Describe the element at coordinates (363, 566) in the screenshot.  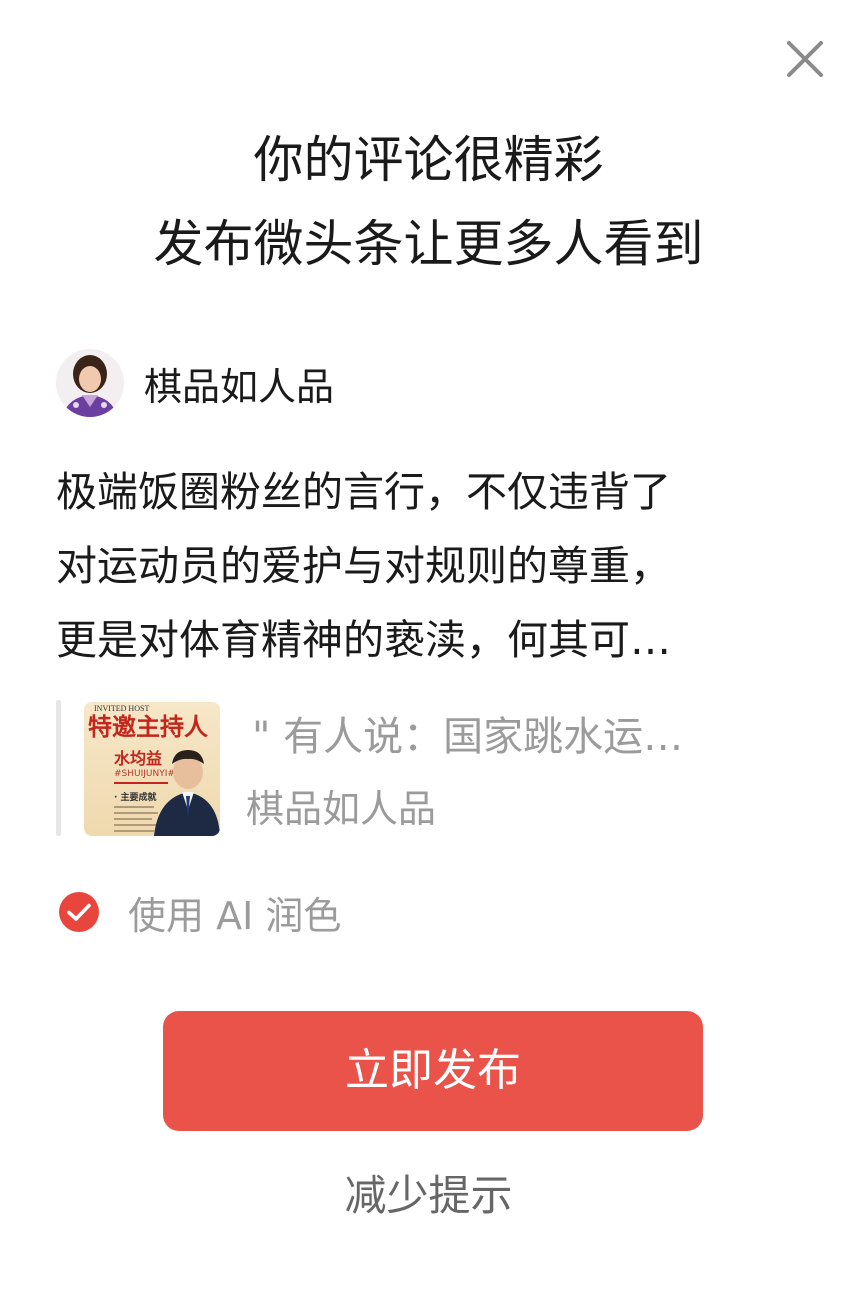
I see `comment-line-2: 对运动员的爱护与对规则的尊重，` at that location.